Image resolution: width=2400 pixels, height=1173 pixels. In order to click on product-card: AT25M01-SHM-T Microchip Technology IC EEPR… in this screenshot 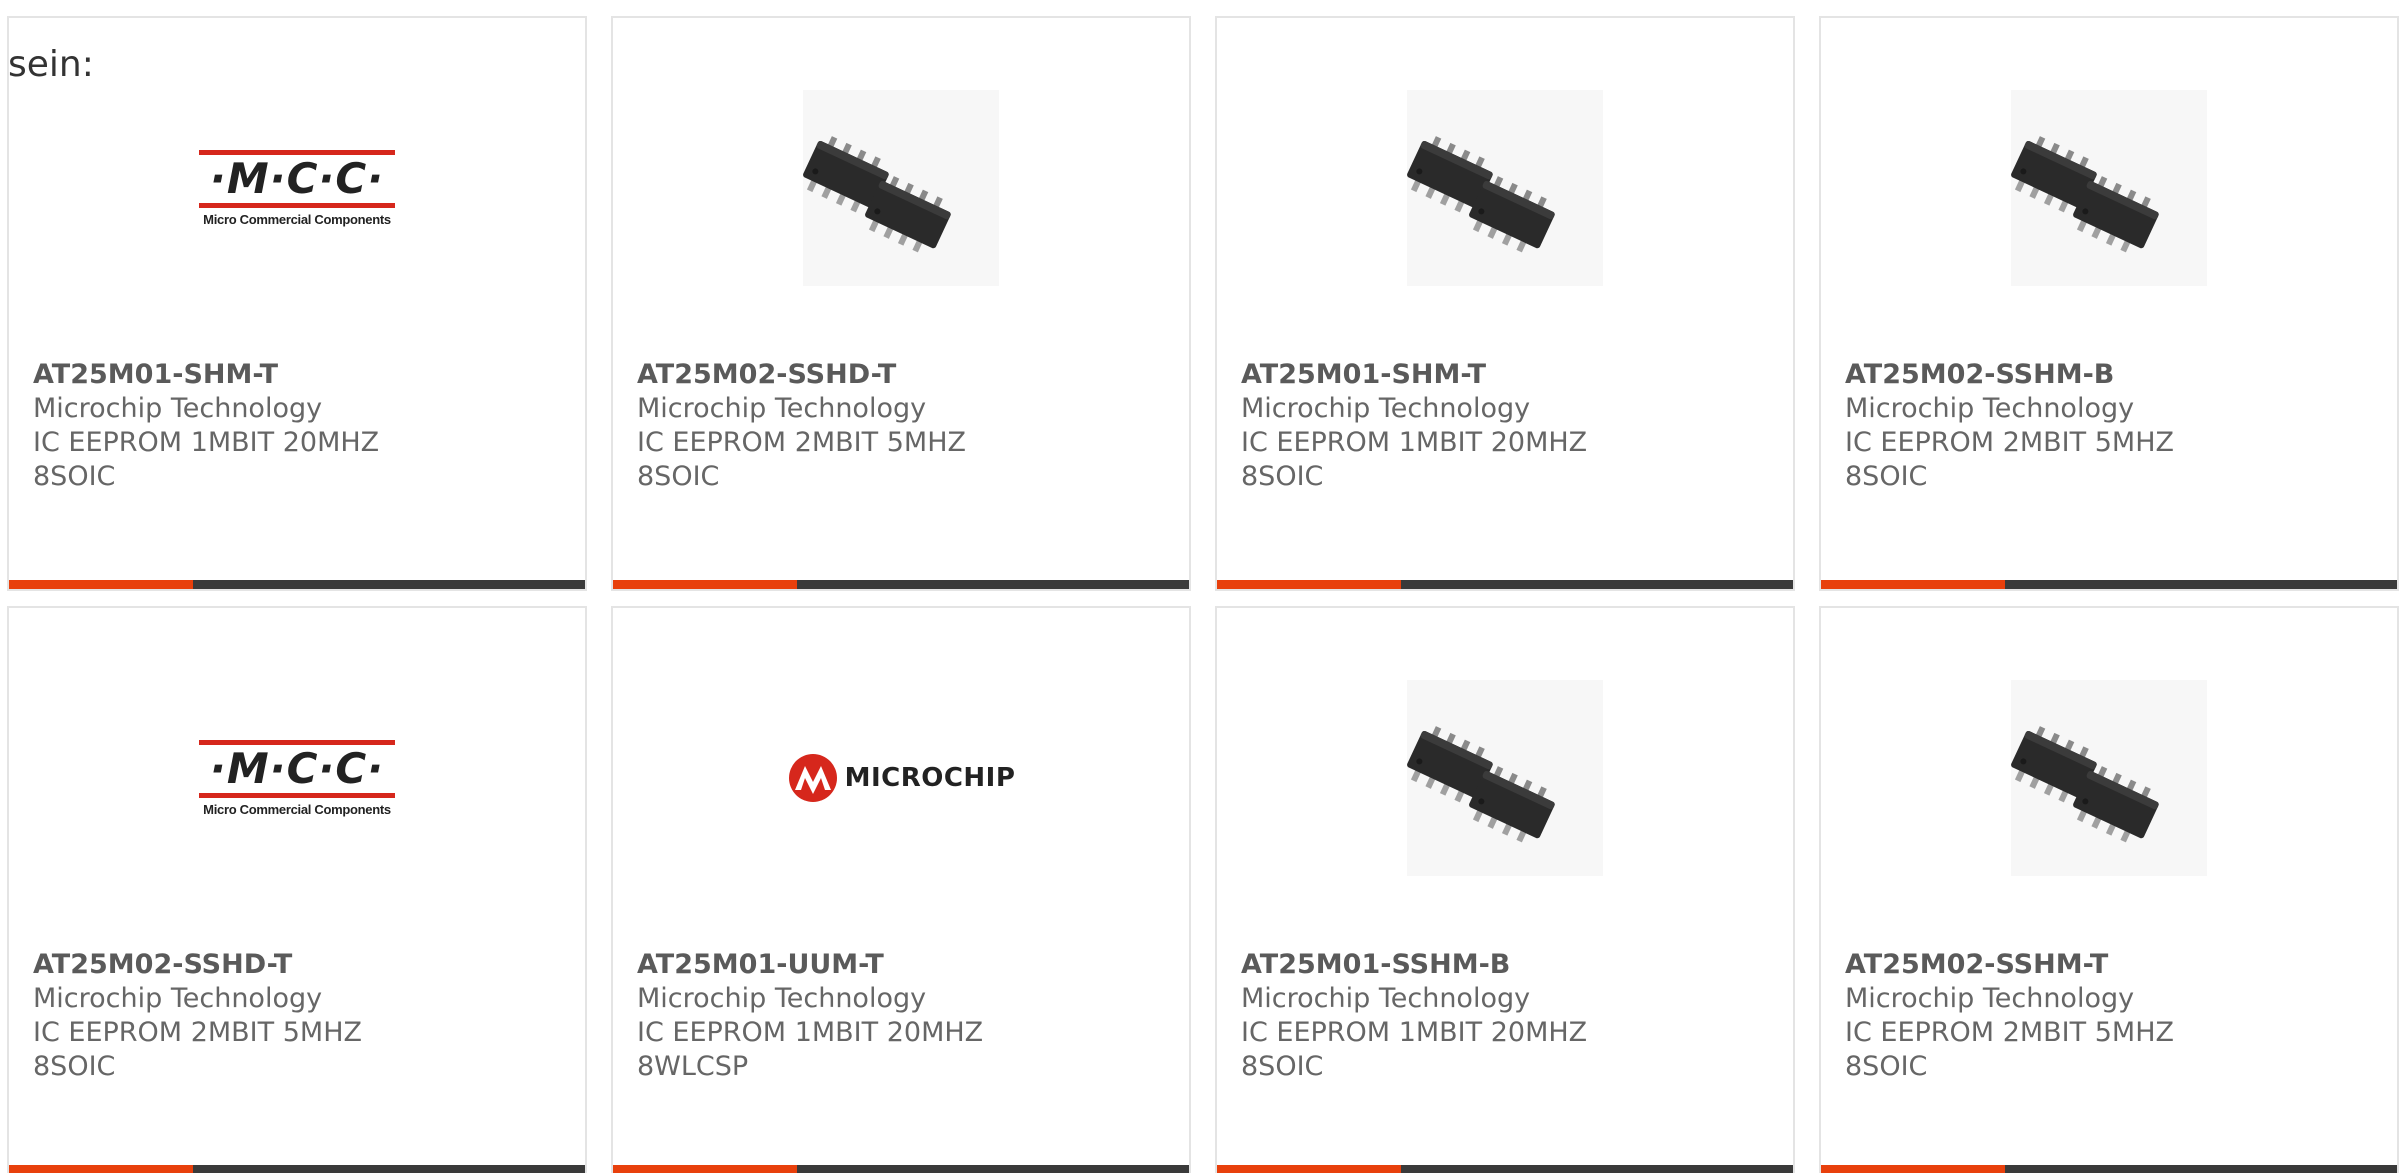, I will do `click(1505, 303)`.